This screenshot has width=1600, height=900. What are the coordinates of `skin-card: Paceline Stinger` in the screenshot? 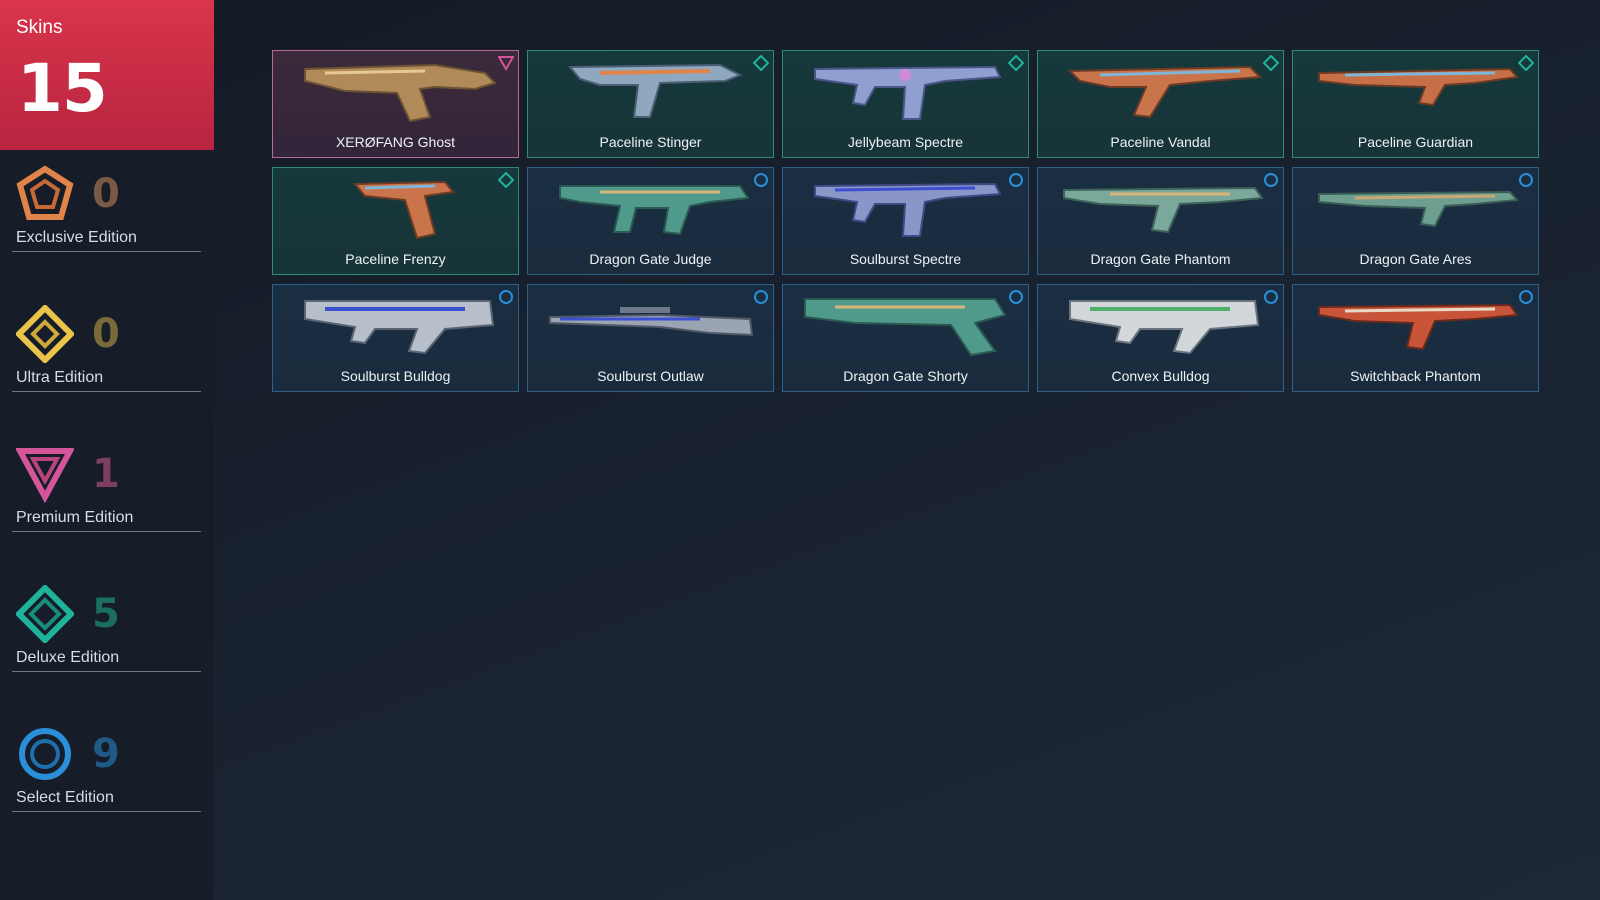 It's located at (650, 104).